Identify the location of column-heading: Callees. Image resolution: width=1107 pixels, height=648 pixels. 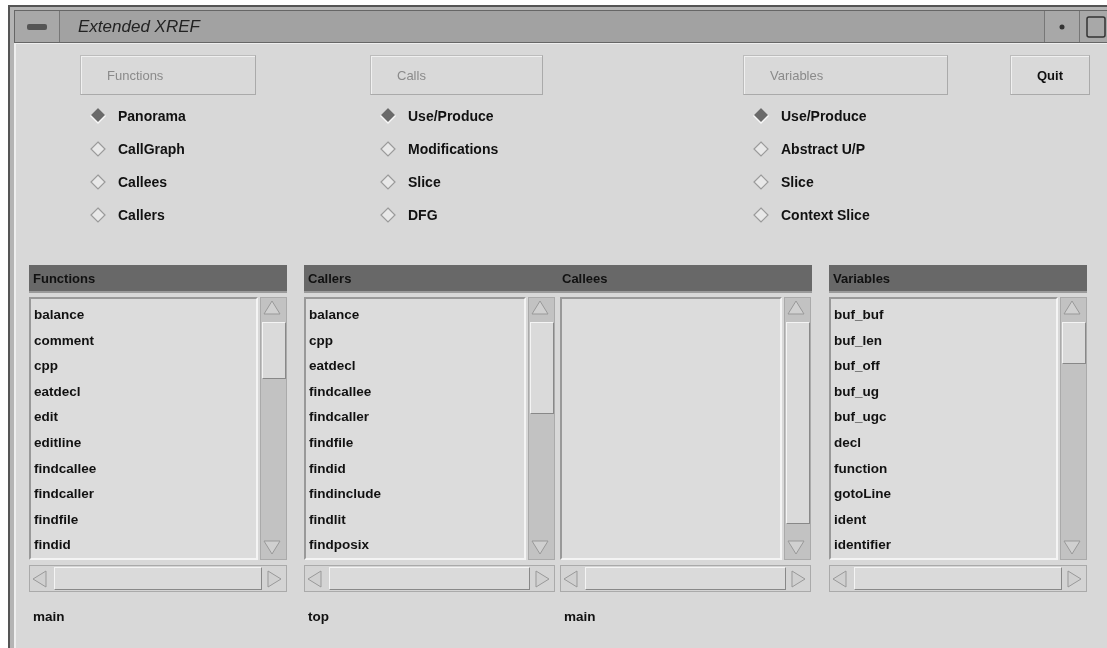
(585, 278).